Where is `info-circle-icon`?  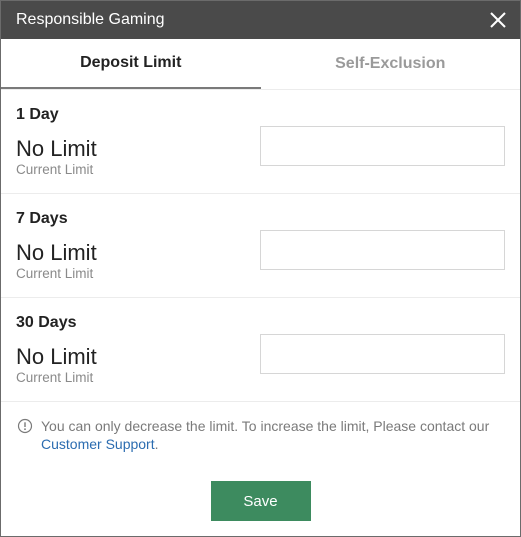 info-circle-icon is located at coordinates (25, 426).